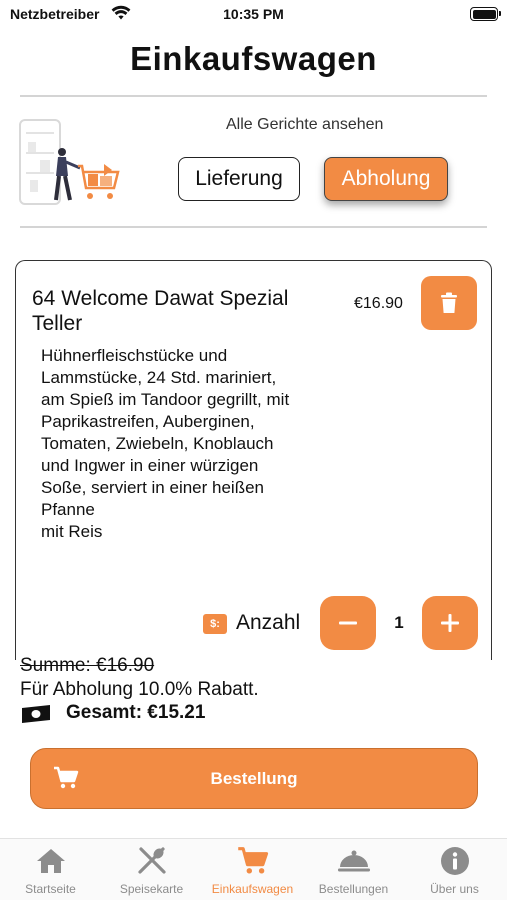 Image resolution: width=507 pixels, height=900 pixels. I want to click on tab-startseite: Startseite, so click(50, 869).